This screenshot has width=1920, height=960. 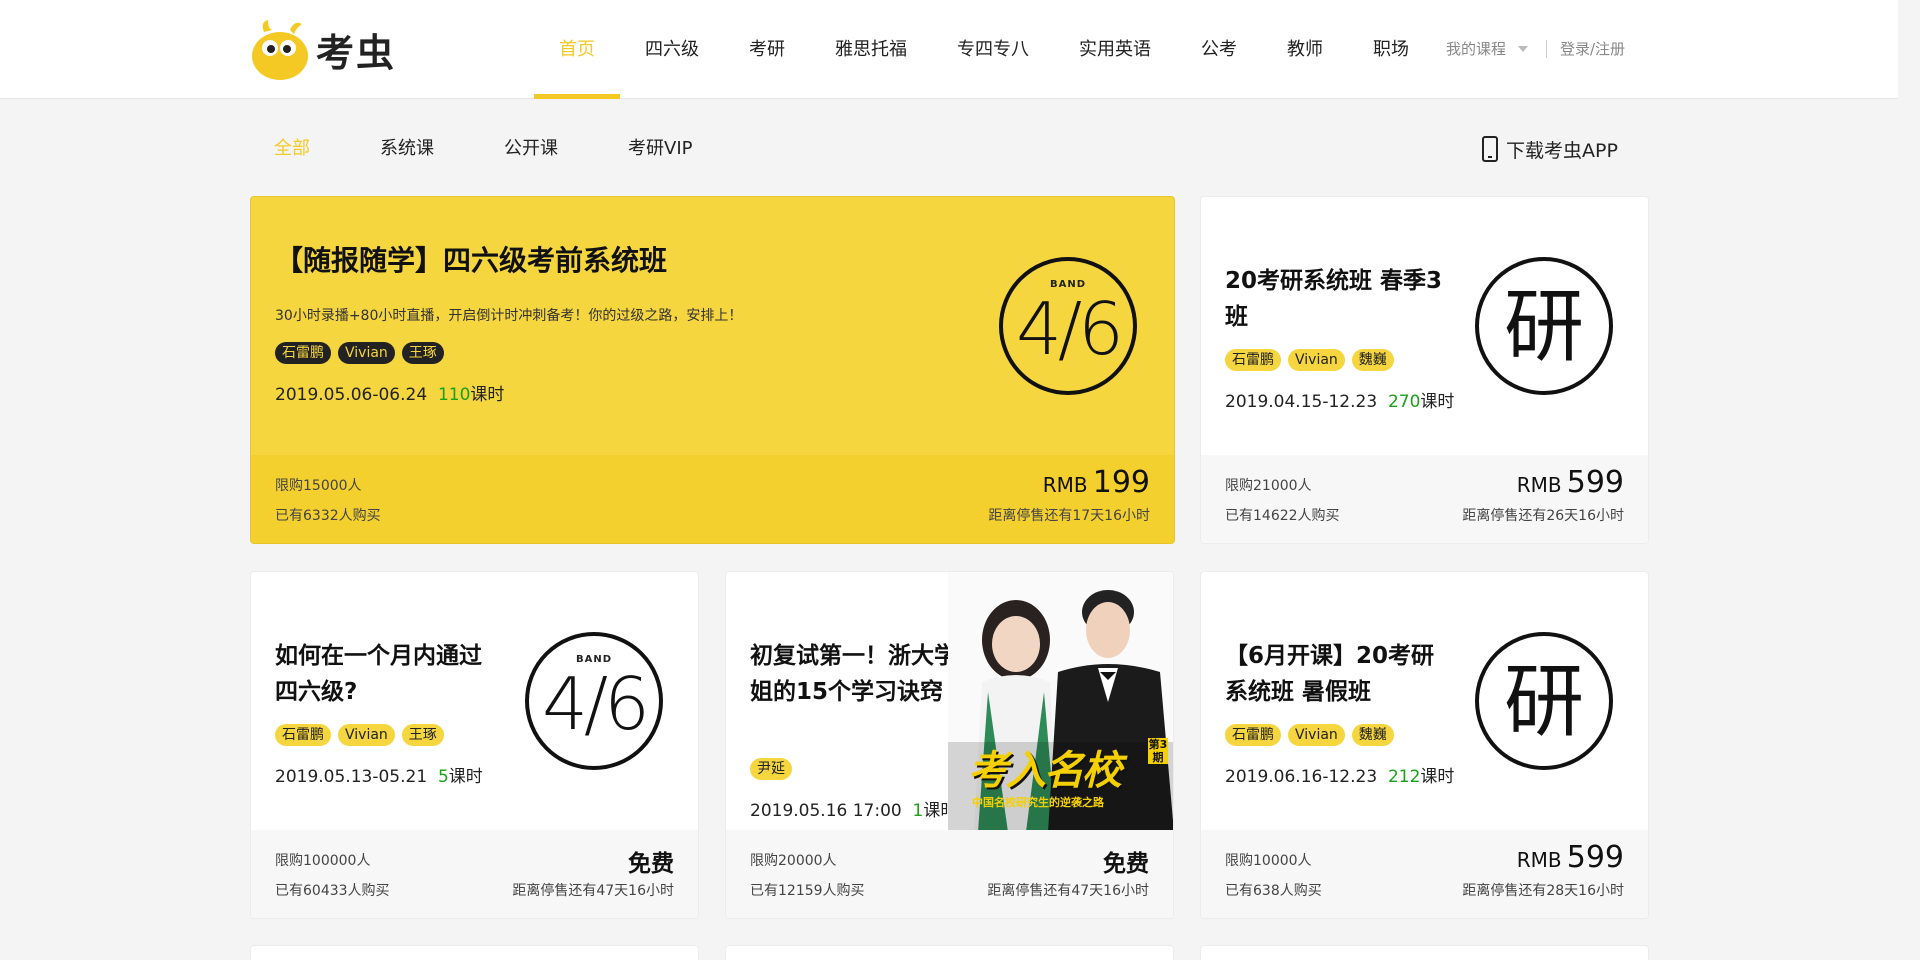 I want to click on course-schedule: 2019.05.16 17:00 1课时, so click(x=853, y=808).